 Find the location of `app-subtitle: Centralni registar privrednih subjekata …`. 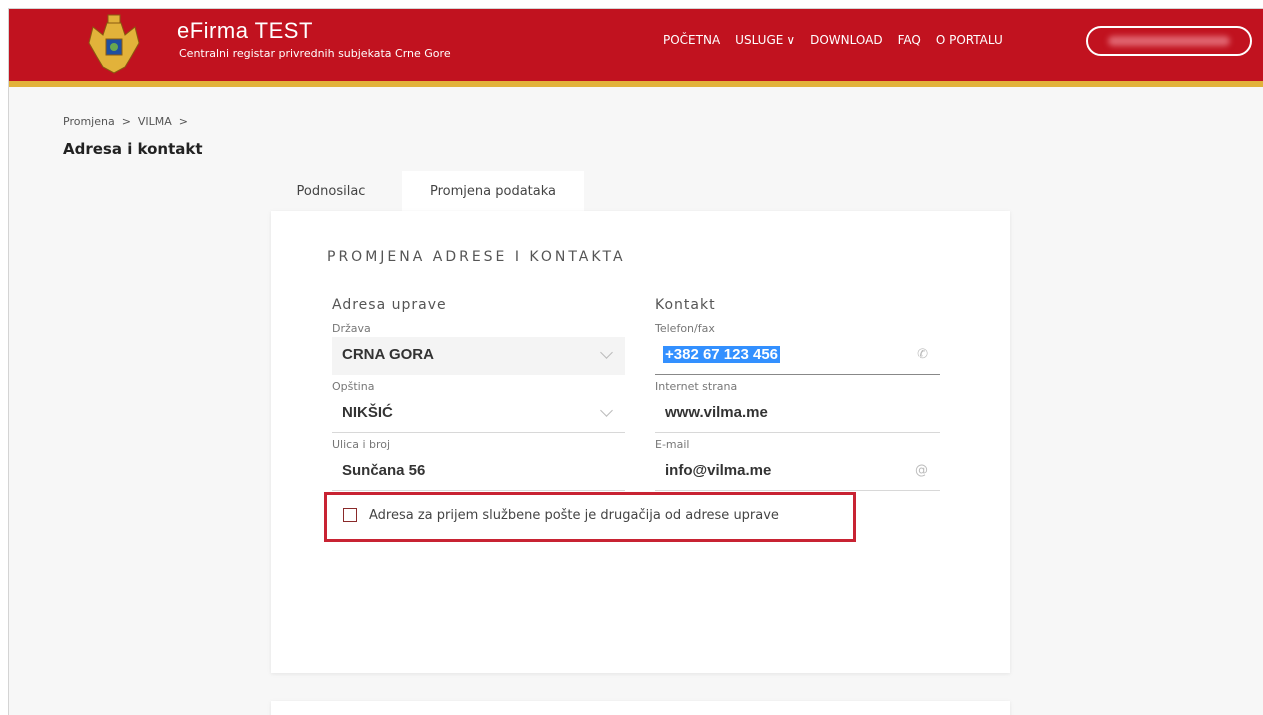

app-subtitle: Centralni registar privrednih subjekata … is located at coordinates (315, 53).